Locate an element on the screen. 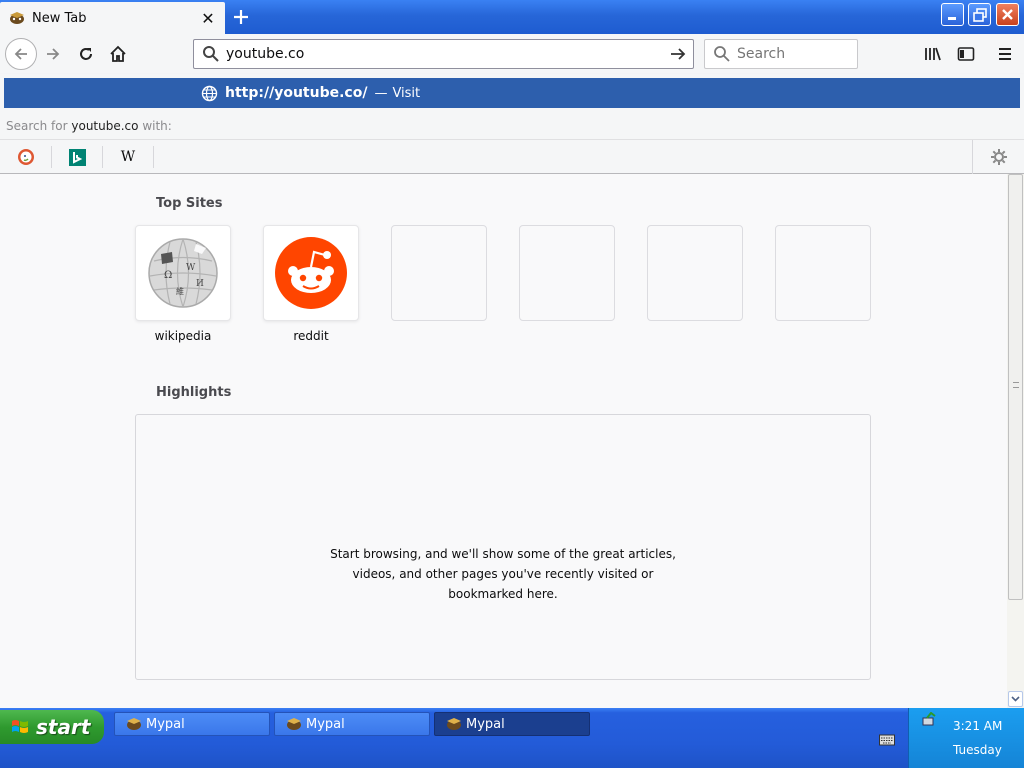  new-tab-button is located at coordinates (241, 17).